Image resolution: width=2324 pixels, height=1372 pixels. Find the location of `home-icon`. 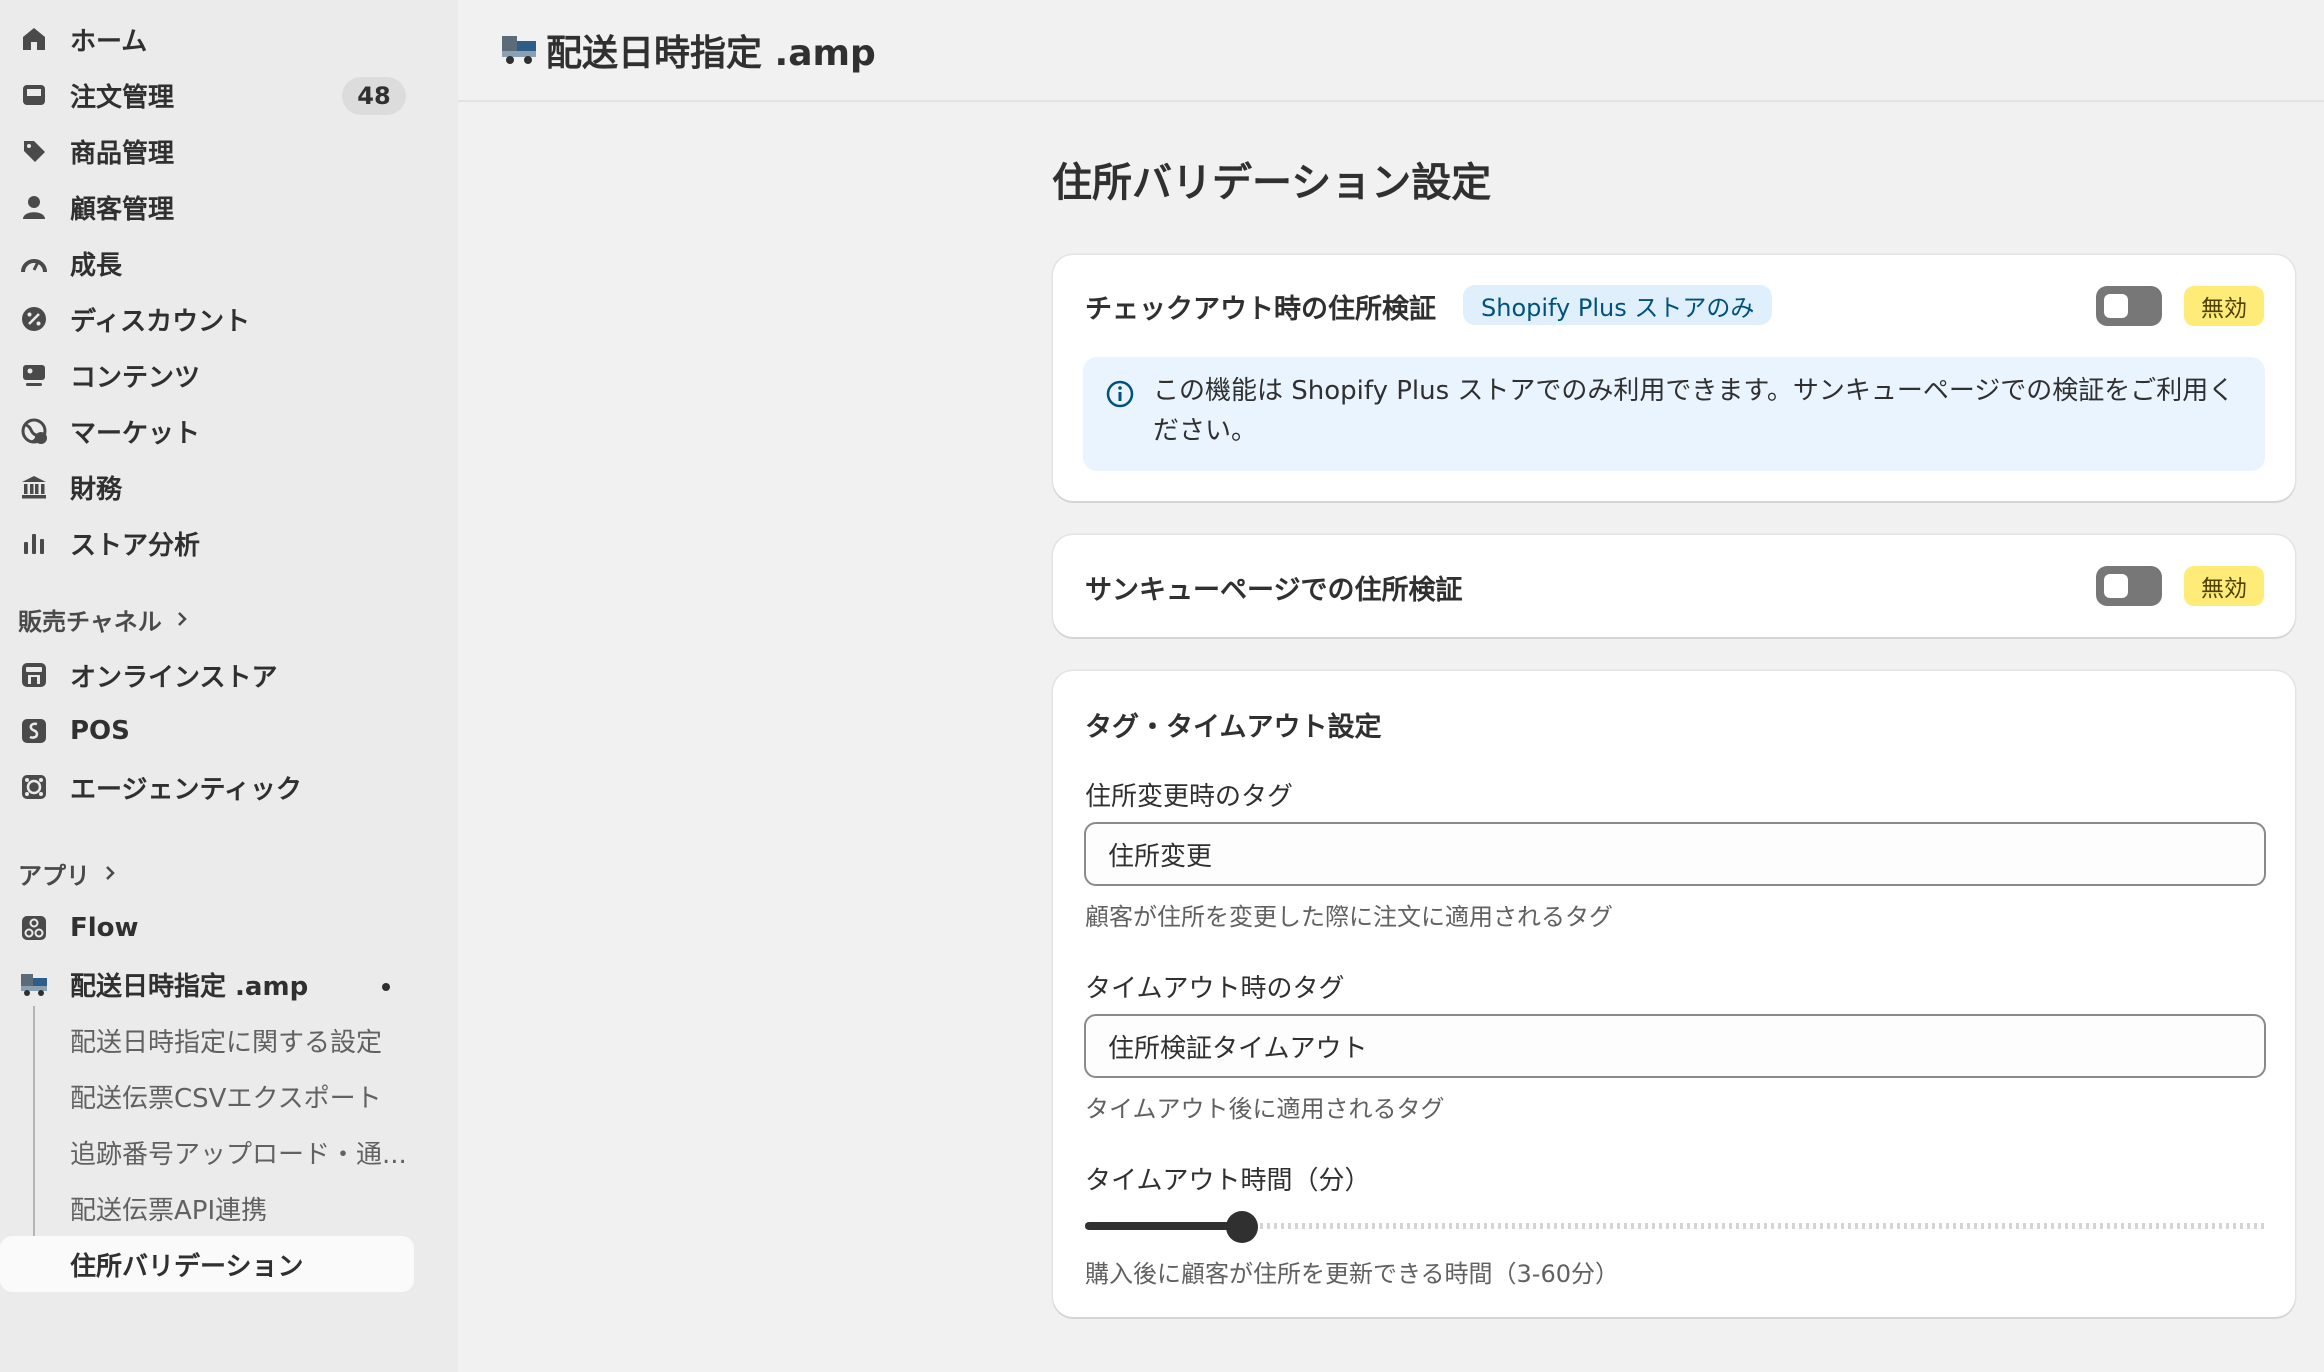

home-icon is located at coordinates (34, 39).